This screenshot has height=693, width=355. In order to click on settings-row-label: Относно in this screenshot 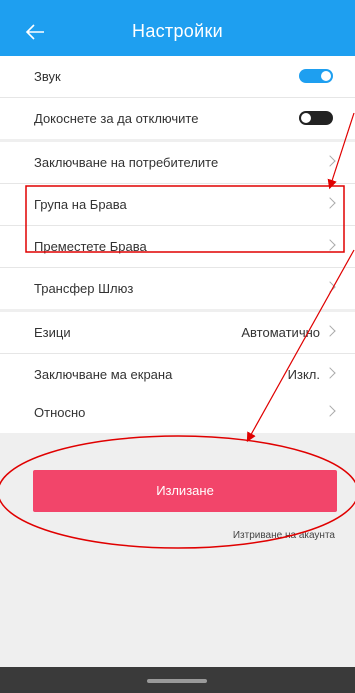, I will do `click(60, 412)`.